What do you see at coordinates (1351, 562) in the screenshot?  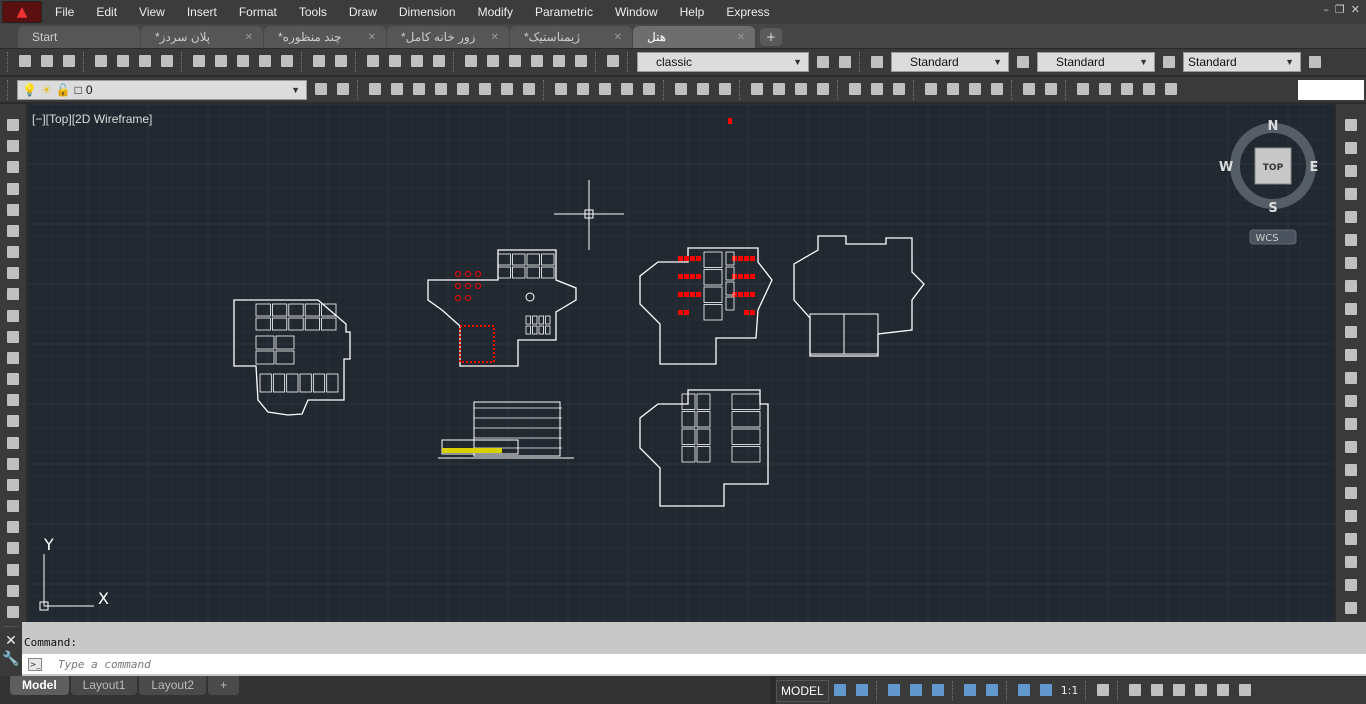 I see `sun-properties-icon` at bounding box center [1351, 562].